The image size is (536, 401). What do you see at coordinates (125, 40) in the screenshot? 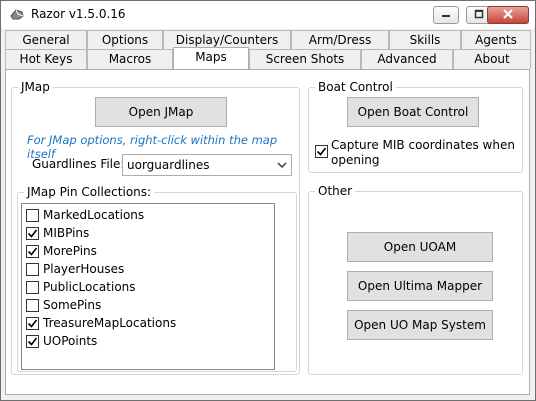
I see `tab-options: Options` at bounding box center [125, 40].